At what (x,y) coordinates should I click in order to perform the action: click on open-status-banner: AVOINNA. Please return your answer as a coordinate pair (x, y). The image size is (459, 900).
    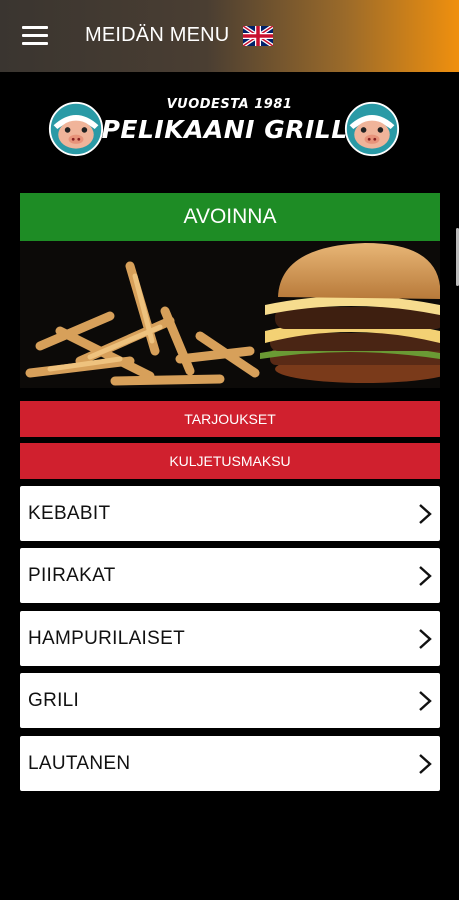
    Looking at the image, I should click on (230, 217).